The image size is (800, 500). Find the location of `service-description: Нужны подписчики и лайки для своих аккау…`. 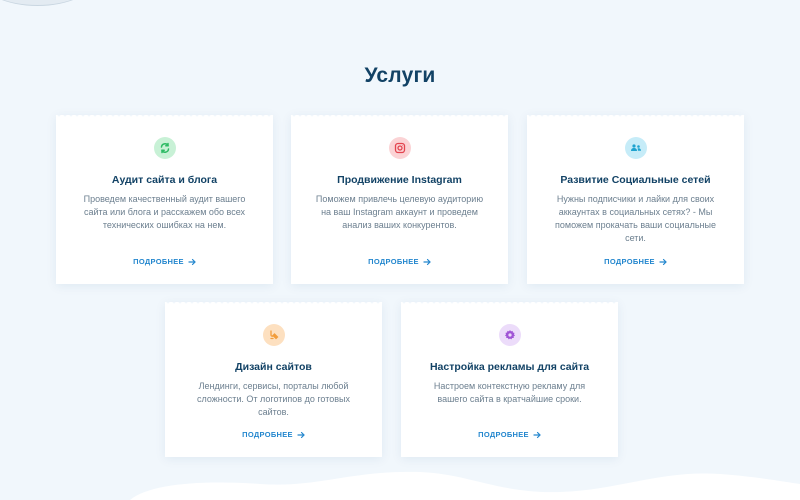

service-description: Нужны подписчики и лайки для своих аккау… is located at coordinates (635, 218).